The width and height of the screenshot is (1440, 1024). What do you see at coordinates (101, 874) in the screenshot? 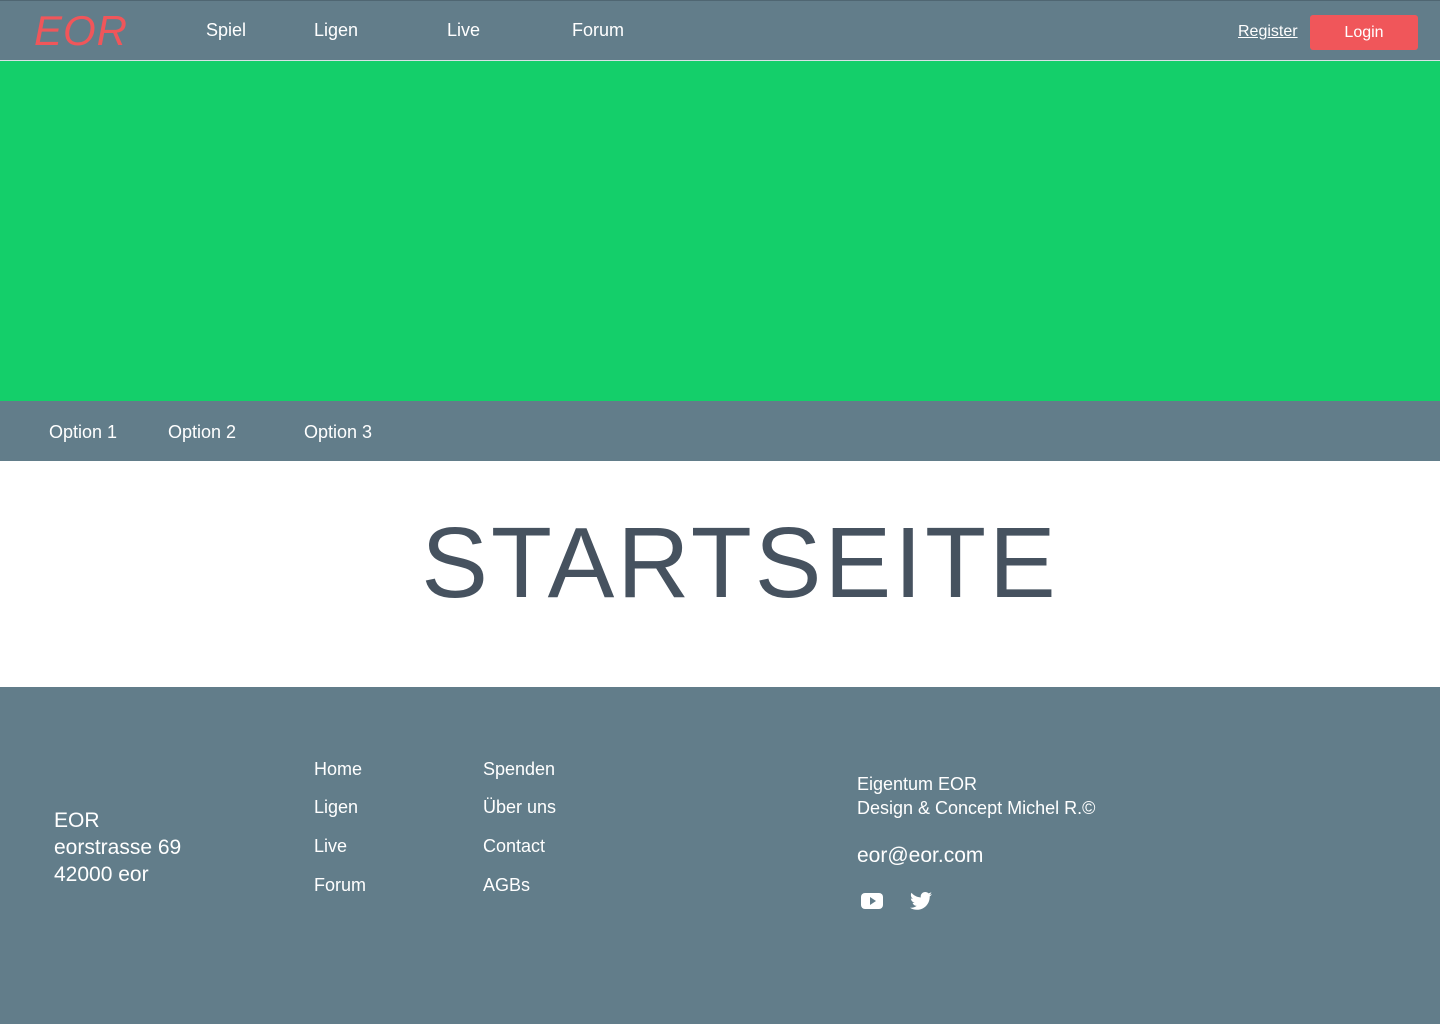
I see `address-city: 42000 eor` at bounding box center [101, 874].